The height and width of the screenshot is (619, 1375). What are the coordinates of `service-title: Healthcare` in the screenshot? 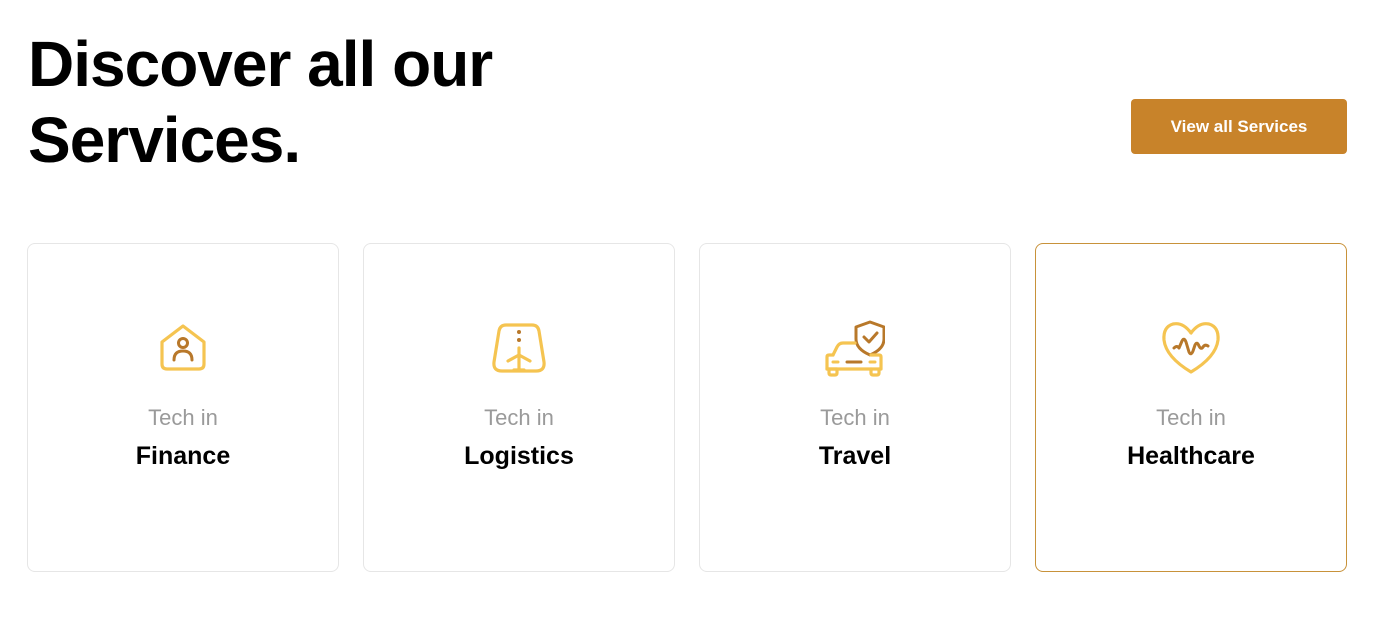 It's located at (1191, 456).